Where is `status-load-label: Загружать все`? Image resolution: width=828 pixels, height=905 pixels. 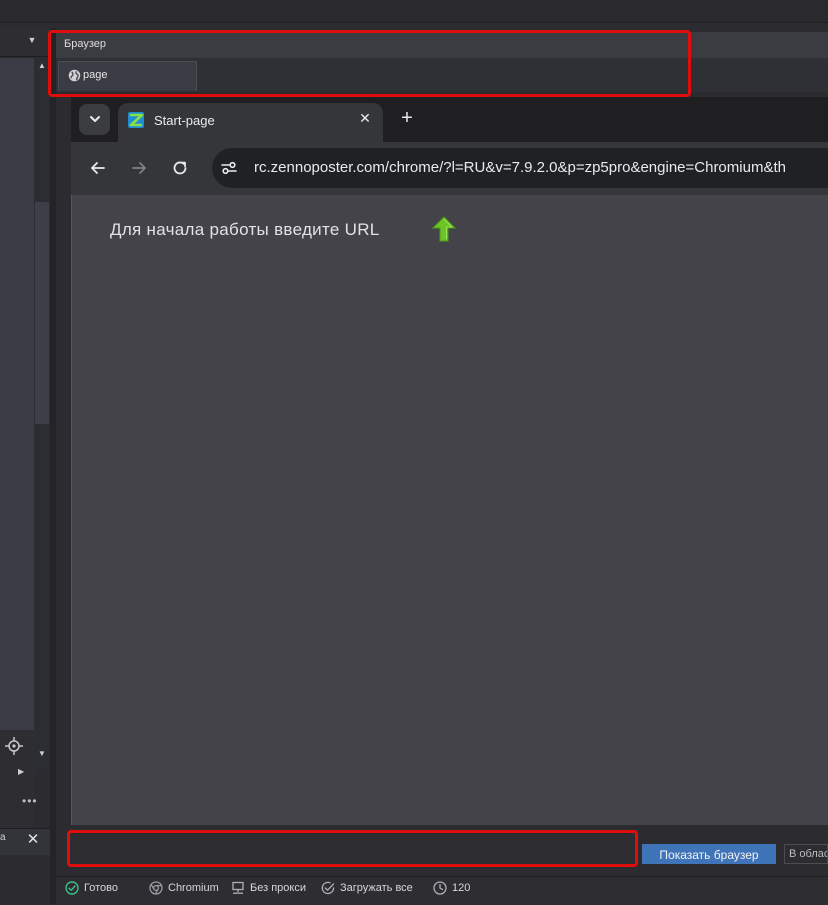 status-load-label: Загружать все is located at coordinates (376, 888).